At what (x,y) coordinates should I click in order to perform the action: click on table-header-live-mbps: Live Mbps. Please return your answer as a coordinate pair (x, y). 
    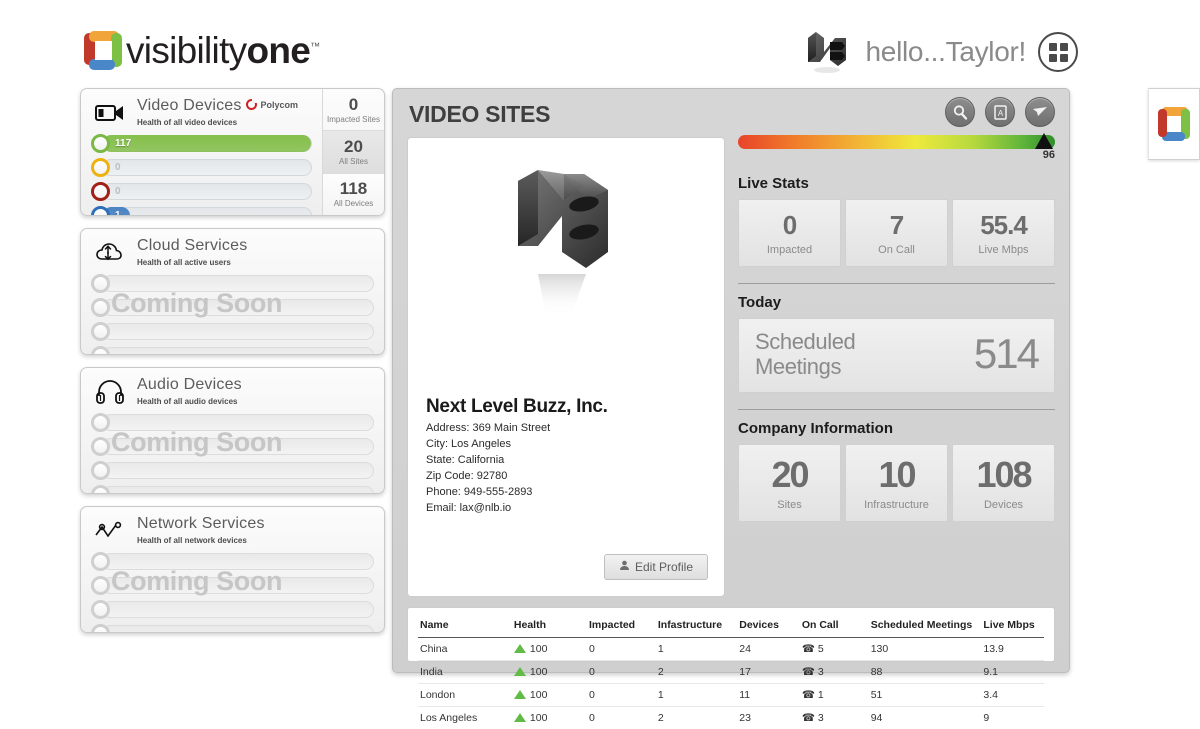
    Looking at the image, I should click on (1012, 627).